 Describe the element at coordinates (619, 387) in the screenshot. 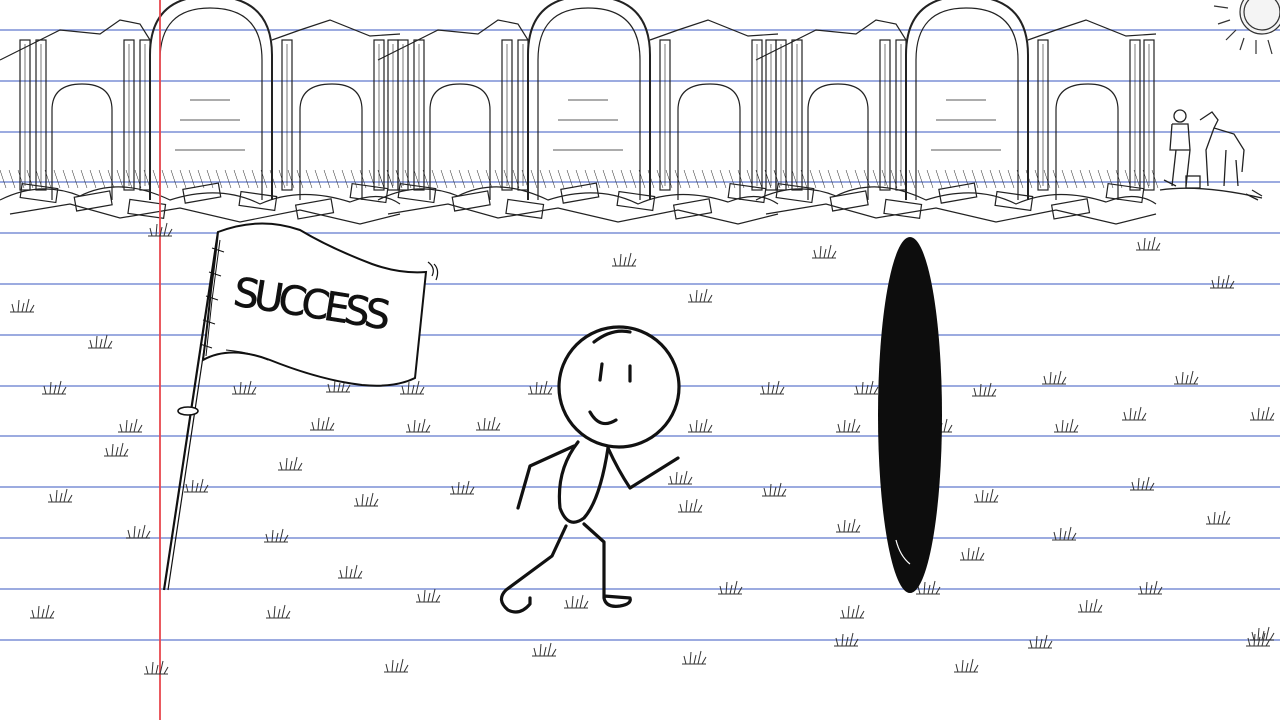

I see `stick-figure-head` at that location.